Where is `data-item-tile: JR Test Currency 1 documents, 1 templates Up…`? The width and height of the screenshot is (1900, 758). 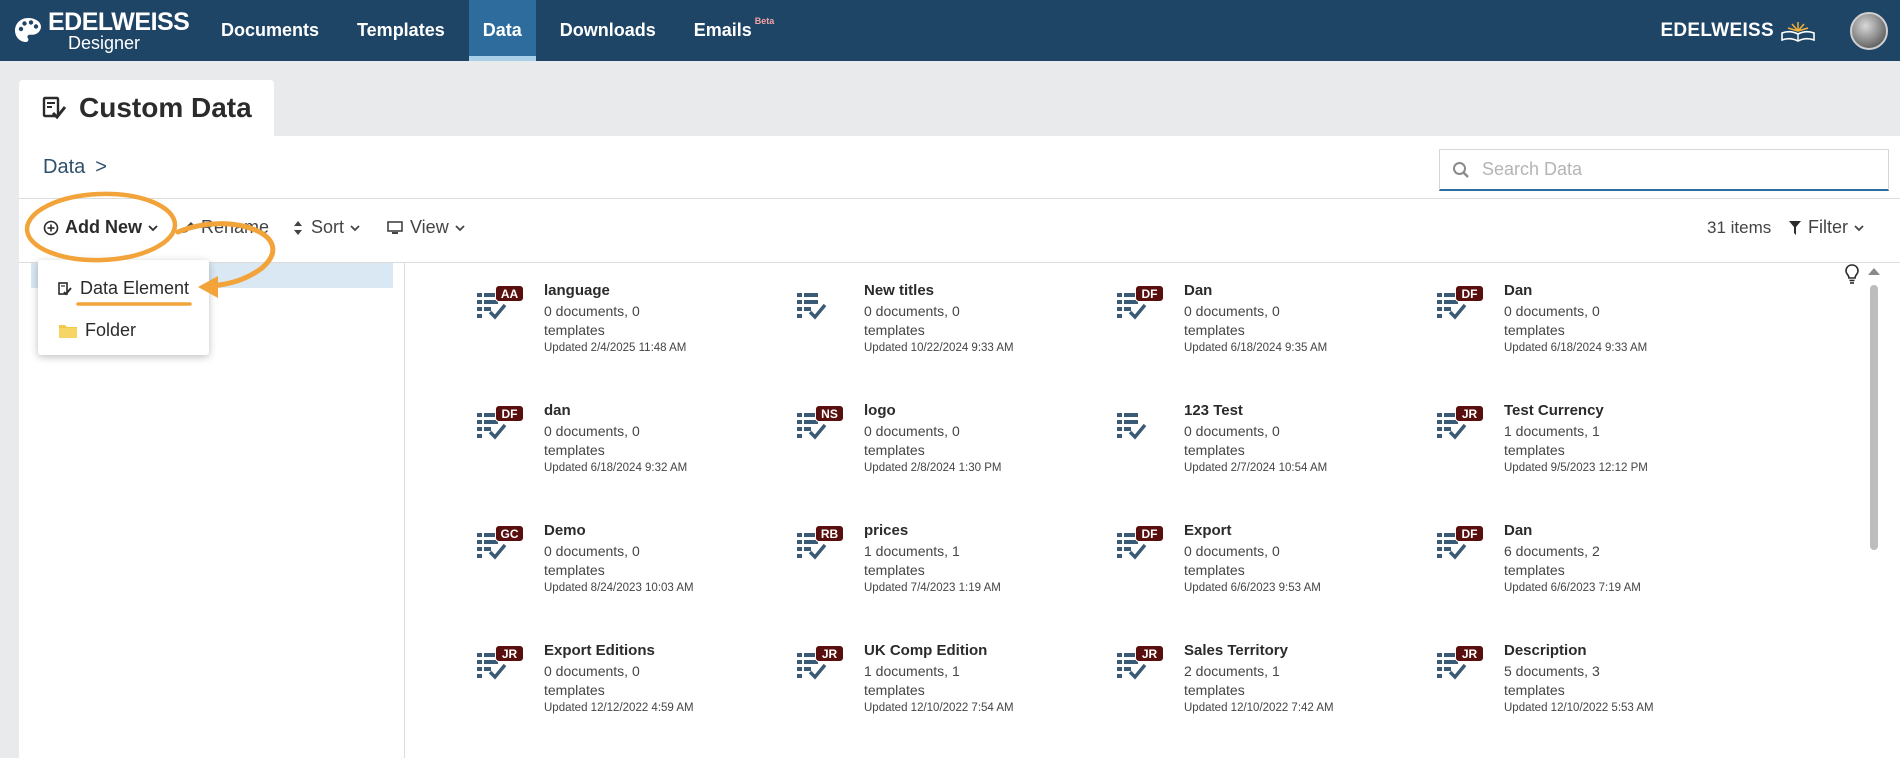 data-item-tile: JR Test Currency 1 documents, 1 templates Up… is located at coordinates (1585, 445).